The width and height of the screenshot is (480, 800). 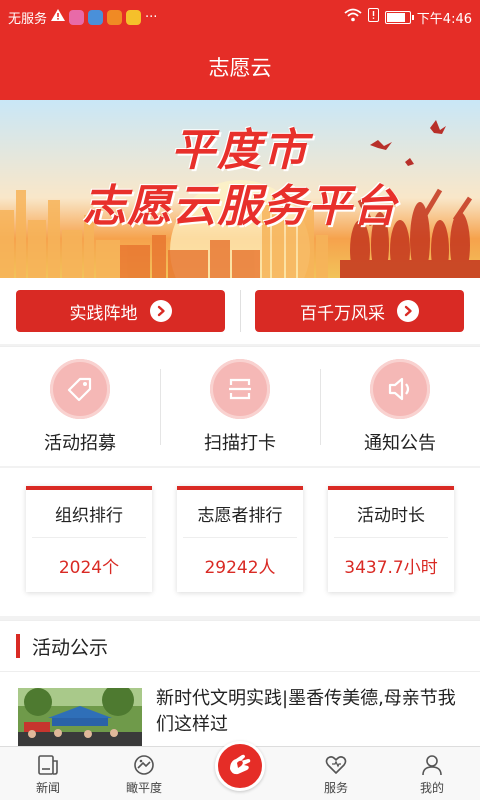 I want to click on activity-recruit-item: 活动招募, so click(x=80, y=406).